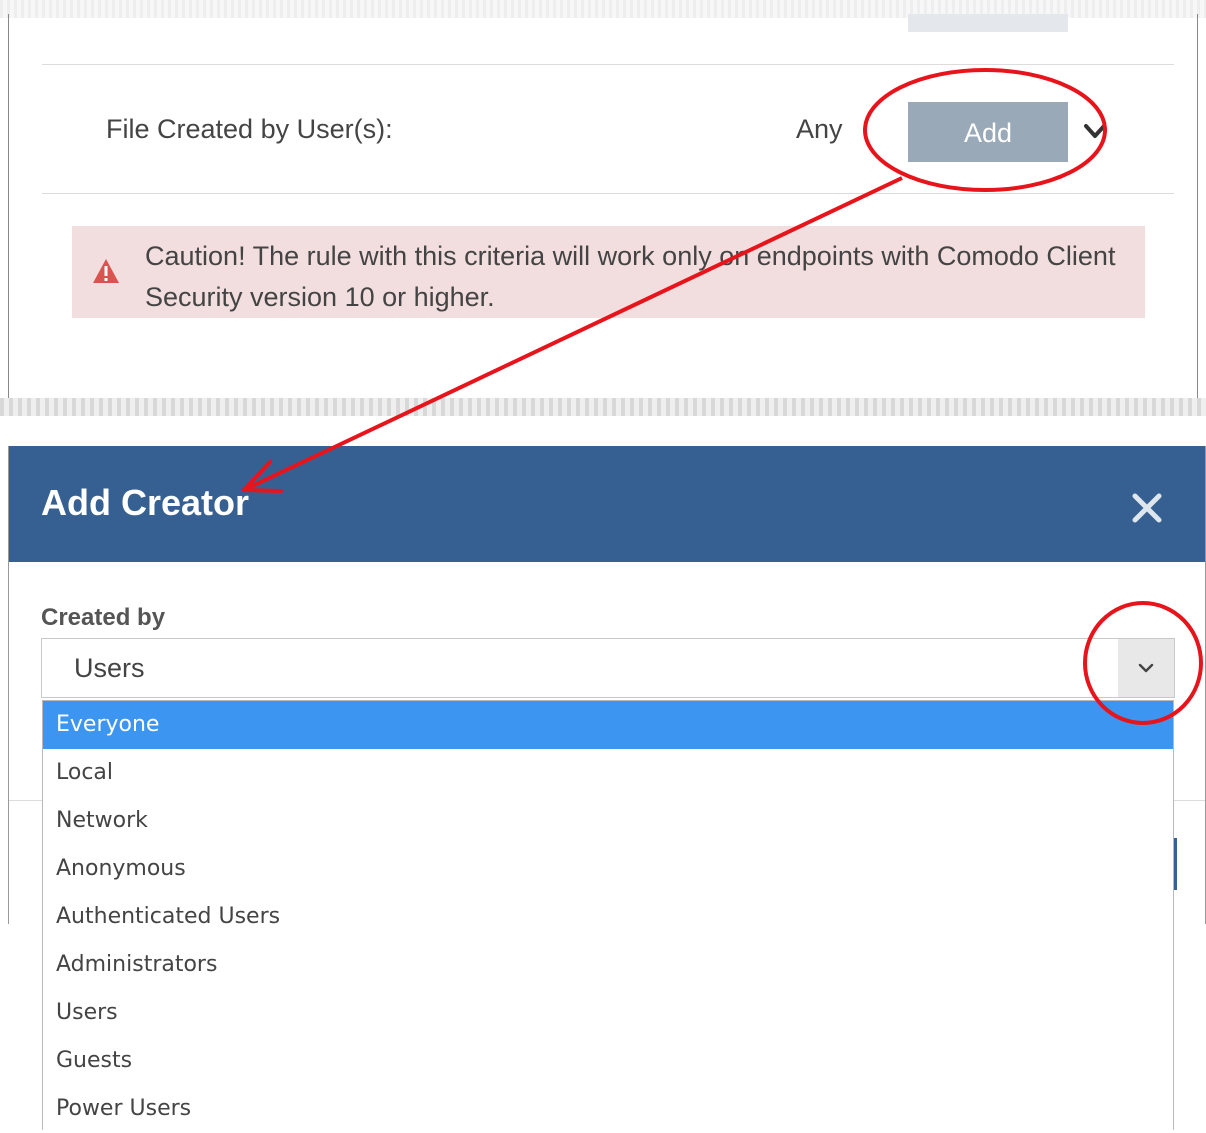 This screenshot has width=1206, height=1133. Describe the element at coordinates (608, 869) in the screenshot. I see `option-anonymous: Anonymous` at that location.